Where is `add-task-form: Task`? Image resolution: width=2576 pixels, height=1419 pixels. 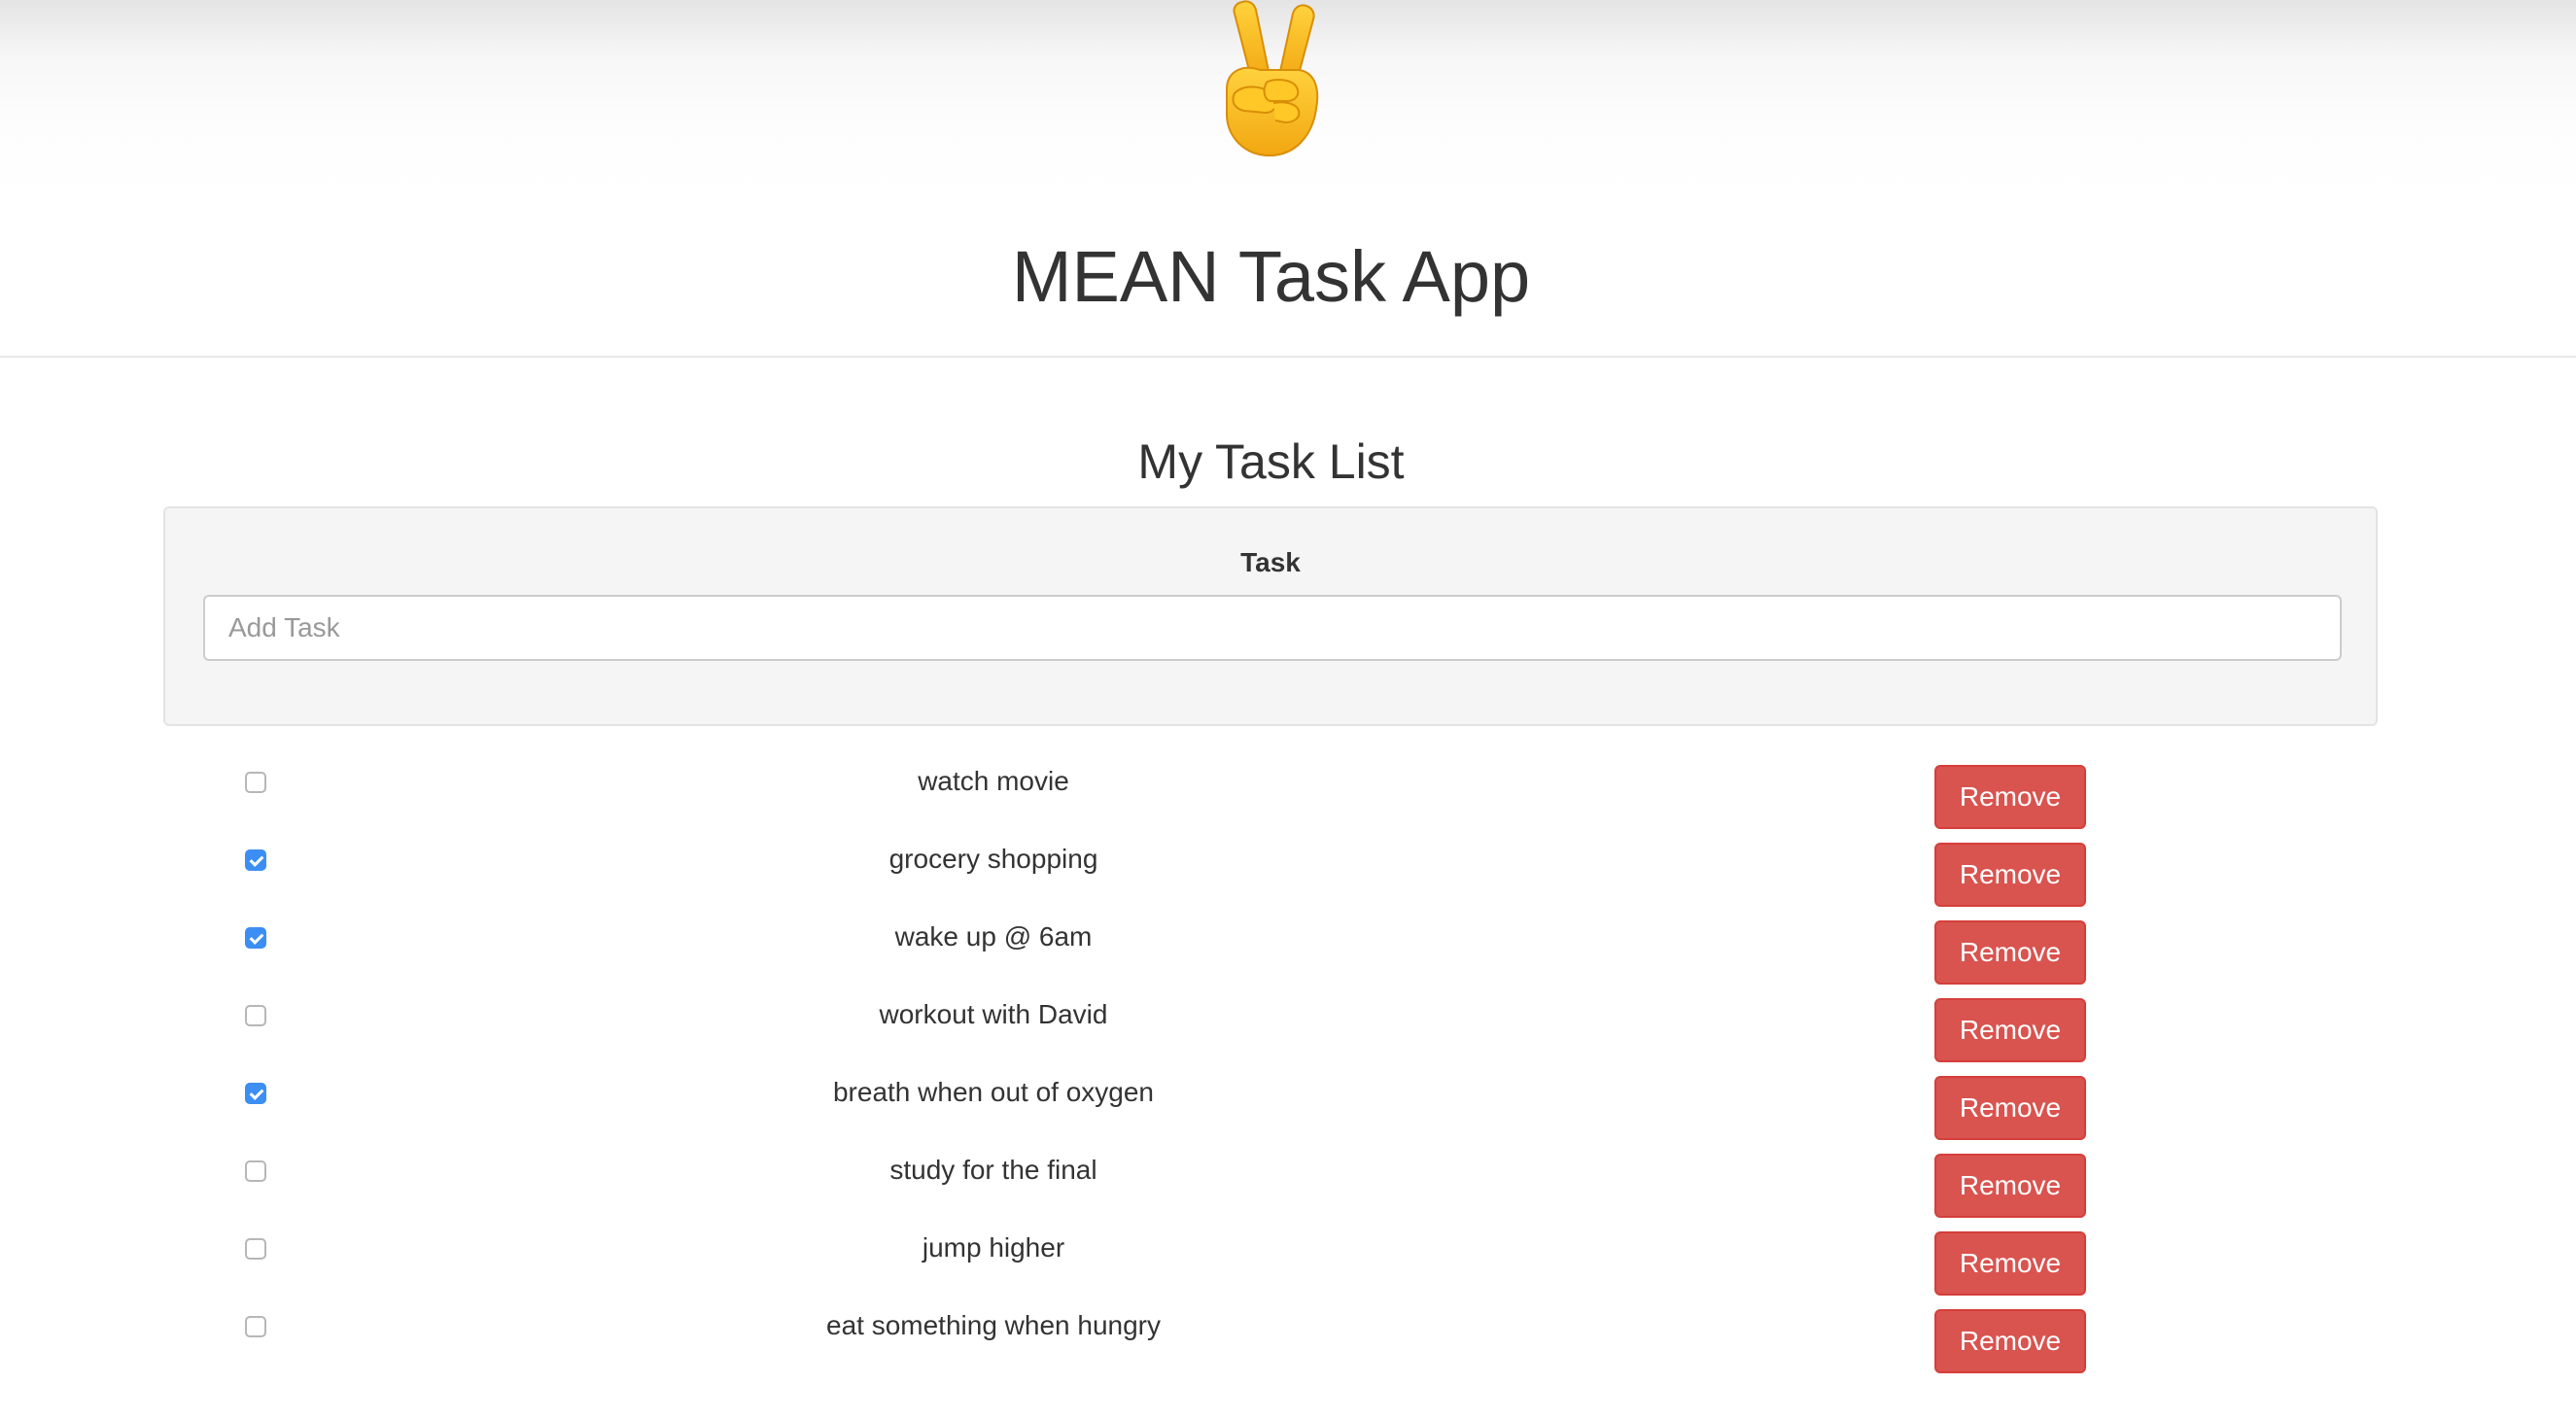
add-task-form: Task is located at coordinates (1271, 616).